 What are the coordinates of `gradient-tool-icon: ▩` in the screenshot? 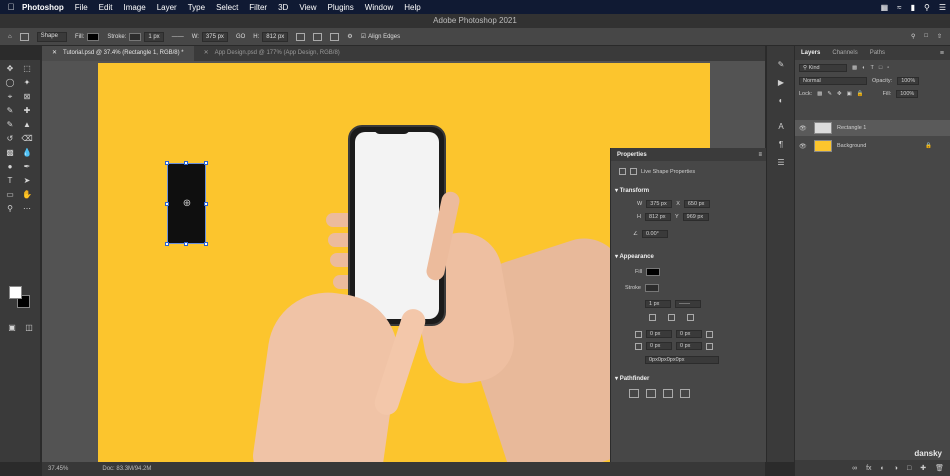 It's located at (10, 153).